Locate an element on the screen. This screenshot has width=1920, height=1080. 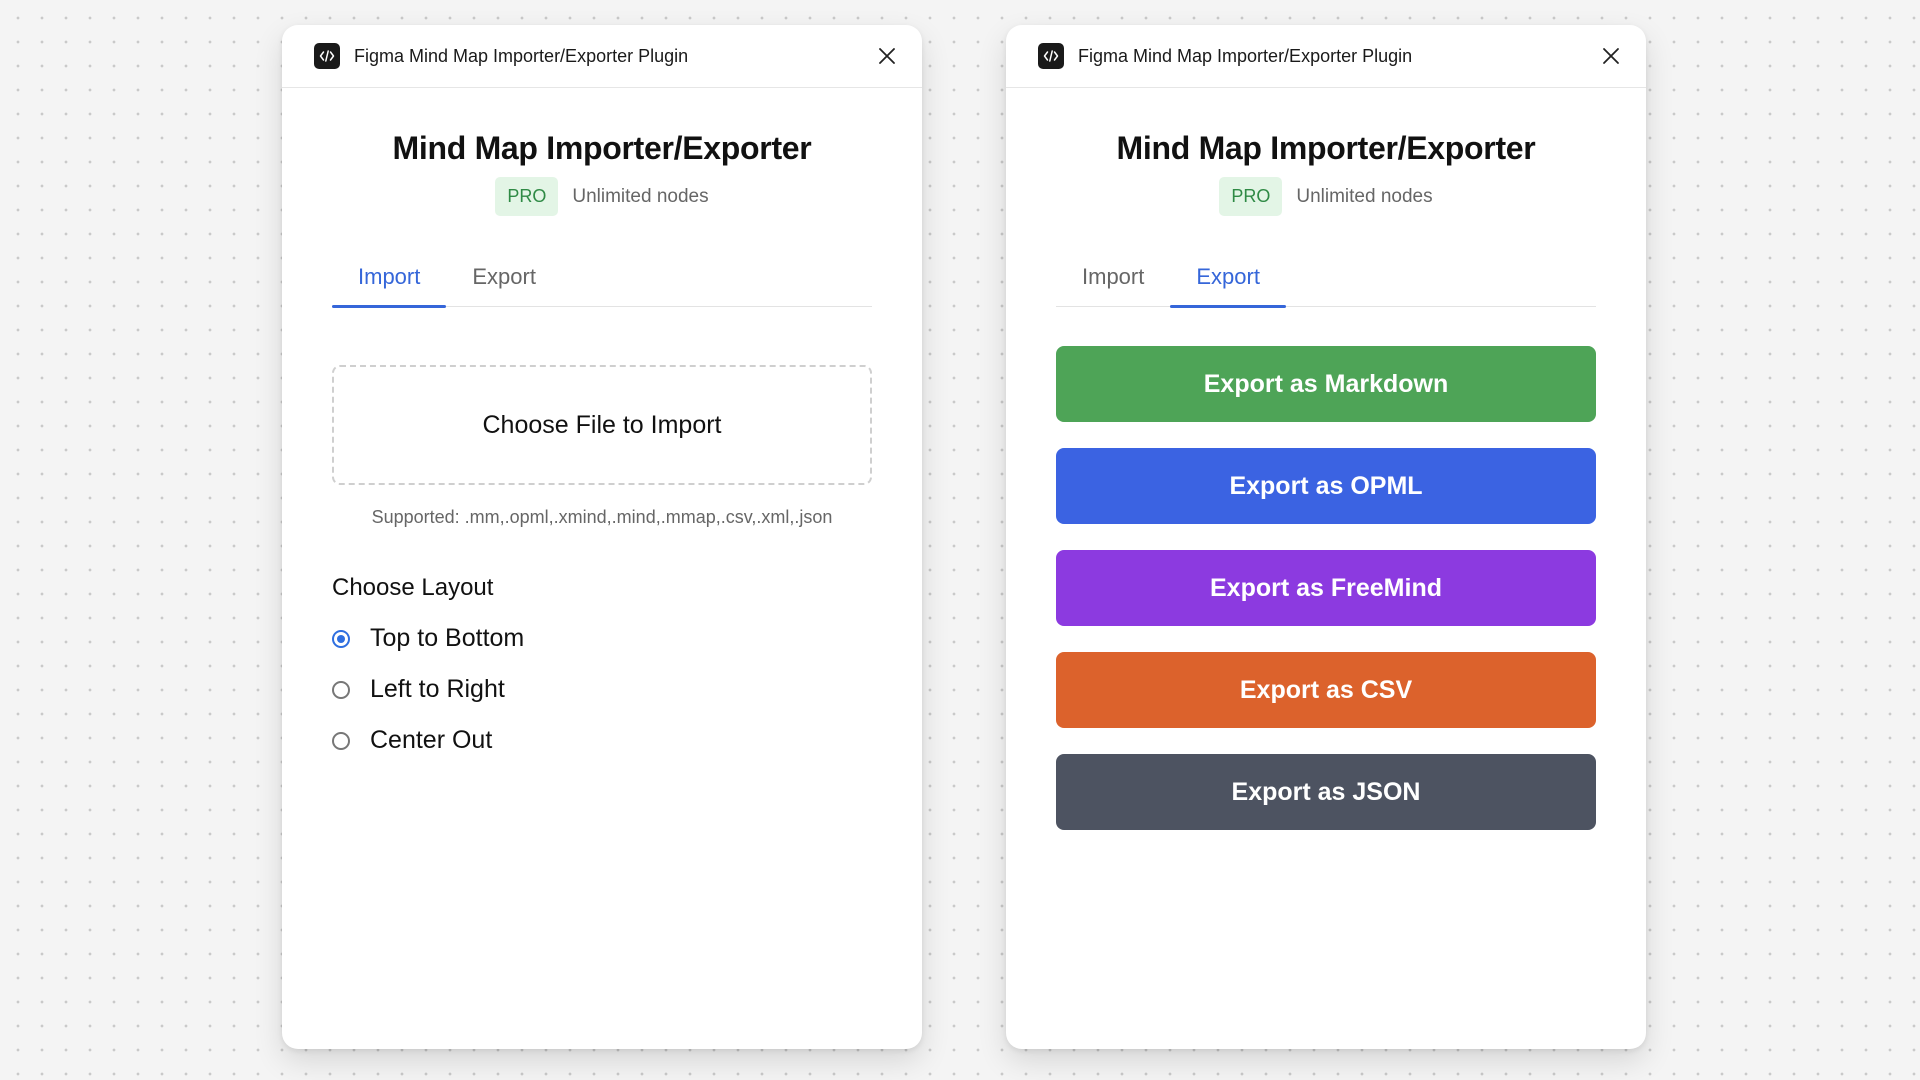
export-json-button: Export as JSON is located at coordinates (1326, 792).